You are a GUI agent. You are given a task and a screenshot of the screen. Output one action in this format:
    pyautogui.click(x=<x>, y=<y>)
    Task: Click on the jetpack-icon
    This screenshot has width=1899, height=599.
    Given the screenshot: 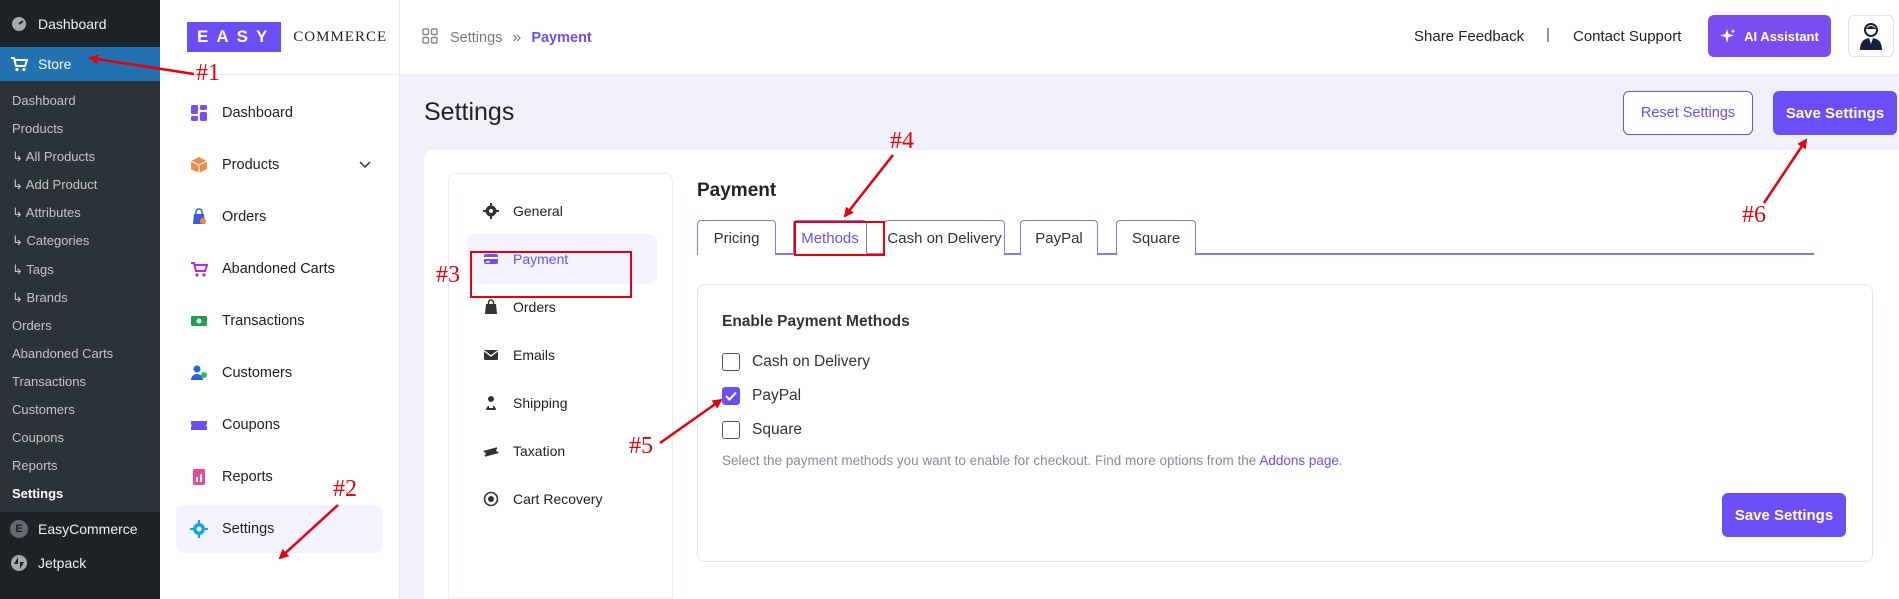 What is the action you would take?
    pyautogui.click(x=19, y=563)
    